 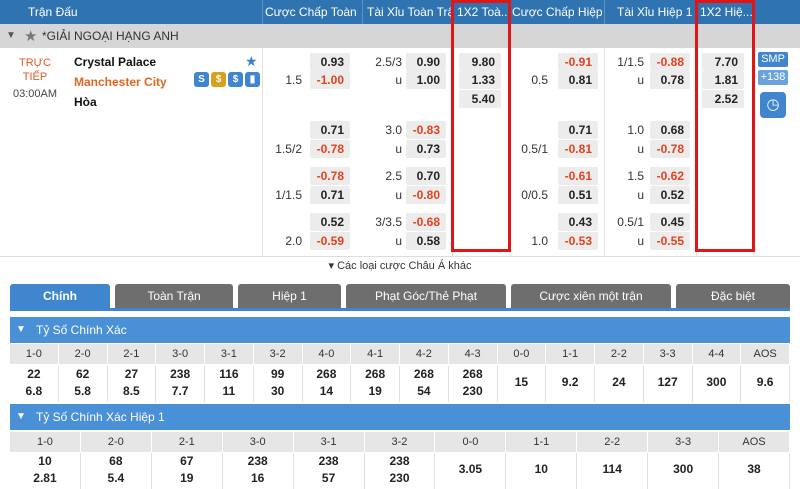 What do you see at coordinates (400, 471) in the screenshot?
I see `score-odds-cell: 238 230` at bounding box center [400, 471].